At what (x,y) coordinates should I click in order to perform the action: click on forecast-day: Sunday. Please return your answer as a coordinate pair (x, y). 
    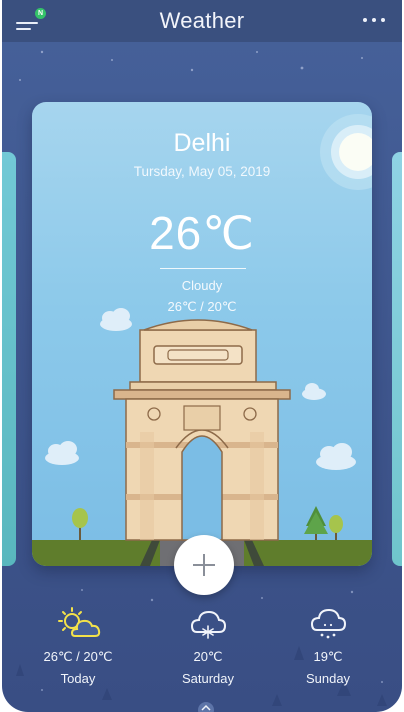
    Looking at the image, I should click on (328, 678).